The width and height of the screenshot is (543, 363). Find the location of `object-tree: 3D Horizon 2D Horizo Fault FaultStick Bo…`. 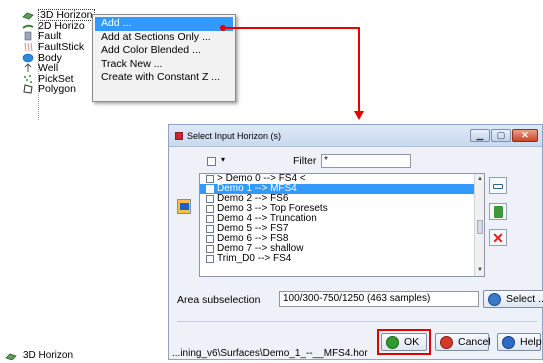

object-tree: 3D Horizon 2D Horizo Fault FaultStick Bo… is located at coordinates (58, 64).